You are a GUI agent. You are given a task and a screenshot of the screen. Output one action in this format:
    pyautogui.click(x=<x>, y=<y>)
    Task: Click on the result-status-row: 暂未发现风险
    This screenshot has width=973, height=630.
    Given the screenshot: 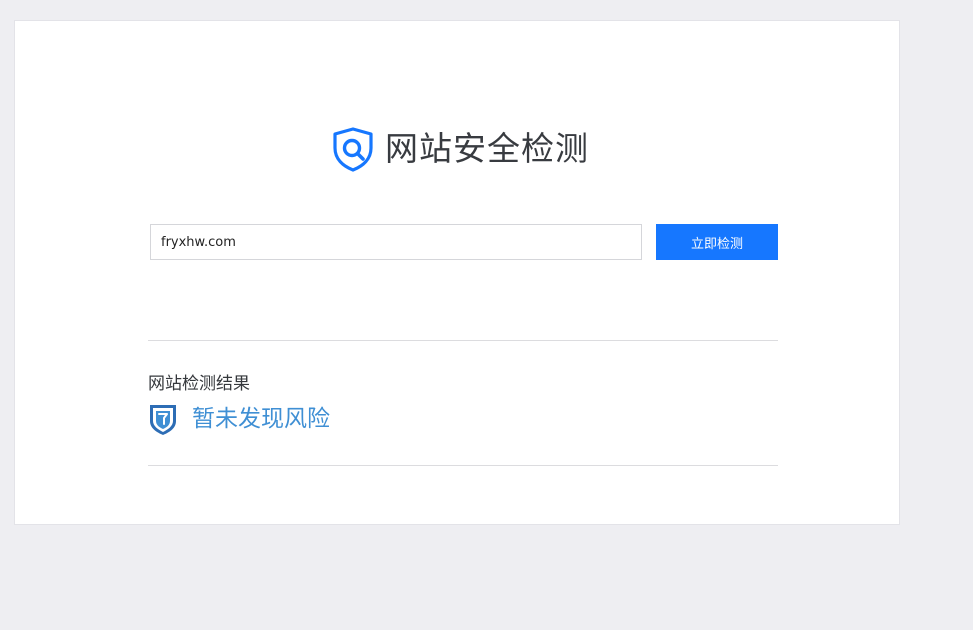 What is the action you would take?
    pyautogui.click(x=239, y=419)
    